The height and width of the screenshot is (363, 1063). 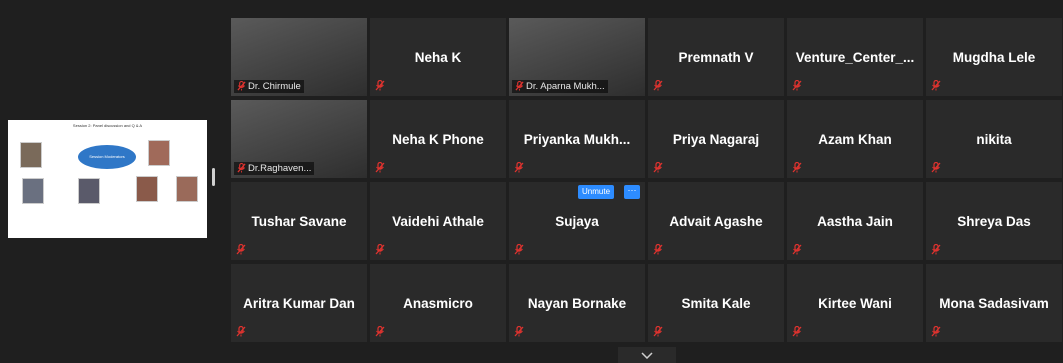 I want to click on participant-name: Neha K Phone, so click(x=438, y=139).